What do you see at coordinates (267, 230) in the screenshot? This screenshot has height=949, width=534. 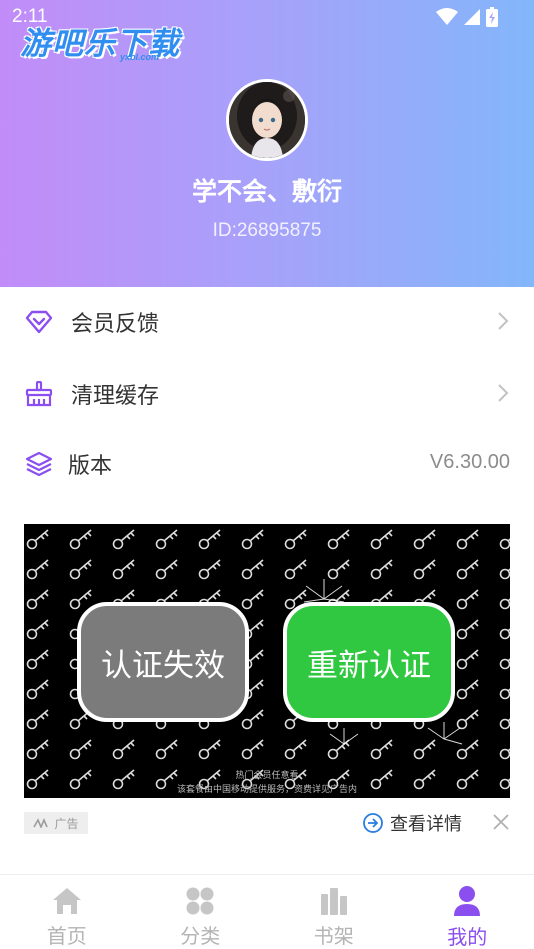 I see `user-id: ID:26895875` at bounding box center [267, 230].